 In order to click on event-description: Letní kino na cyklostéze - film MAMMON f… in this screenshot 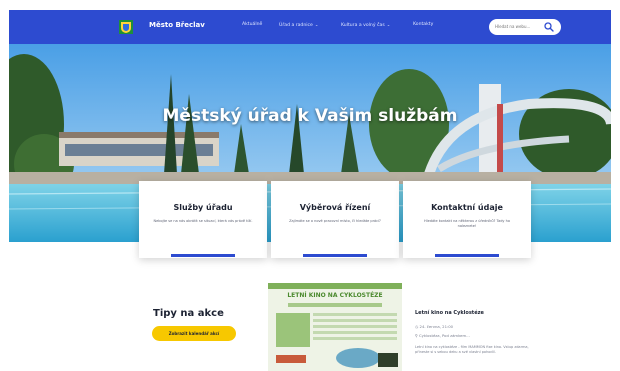, I will do `click(472, 349)`.